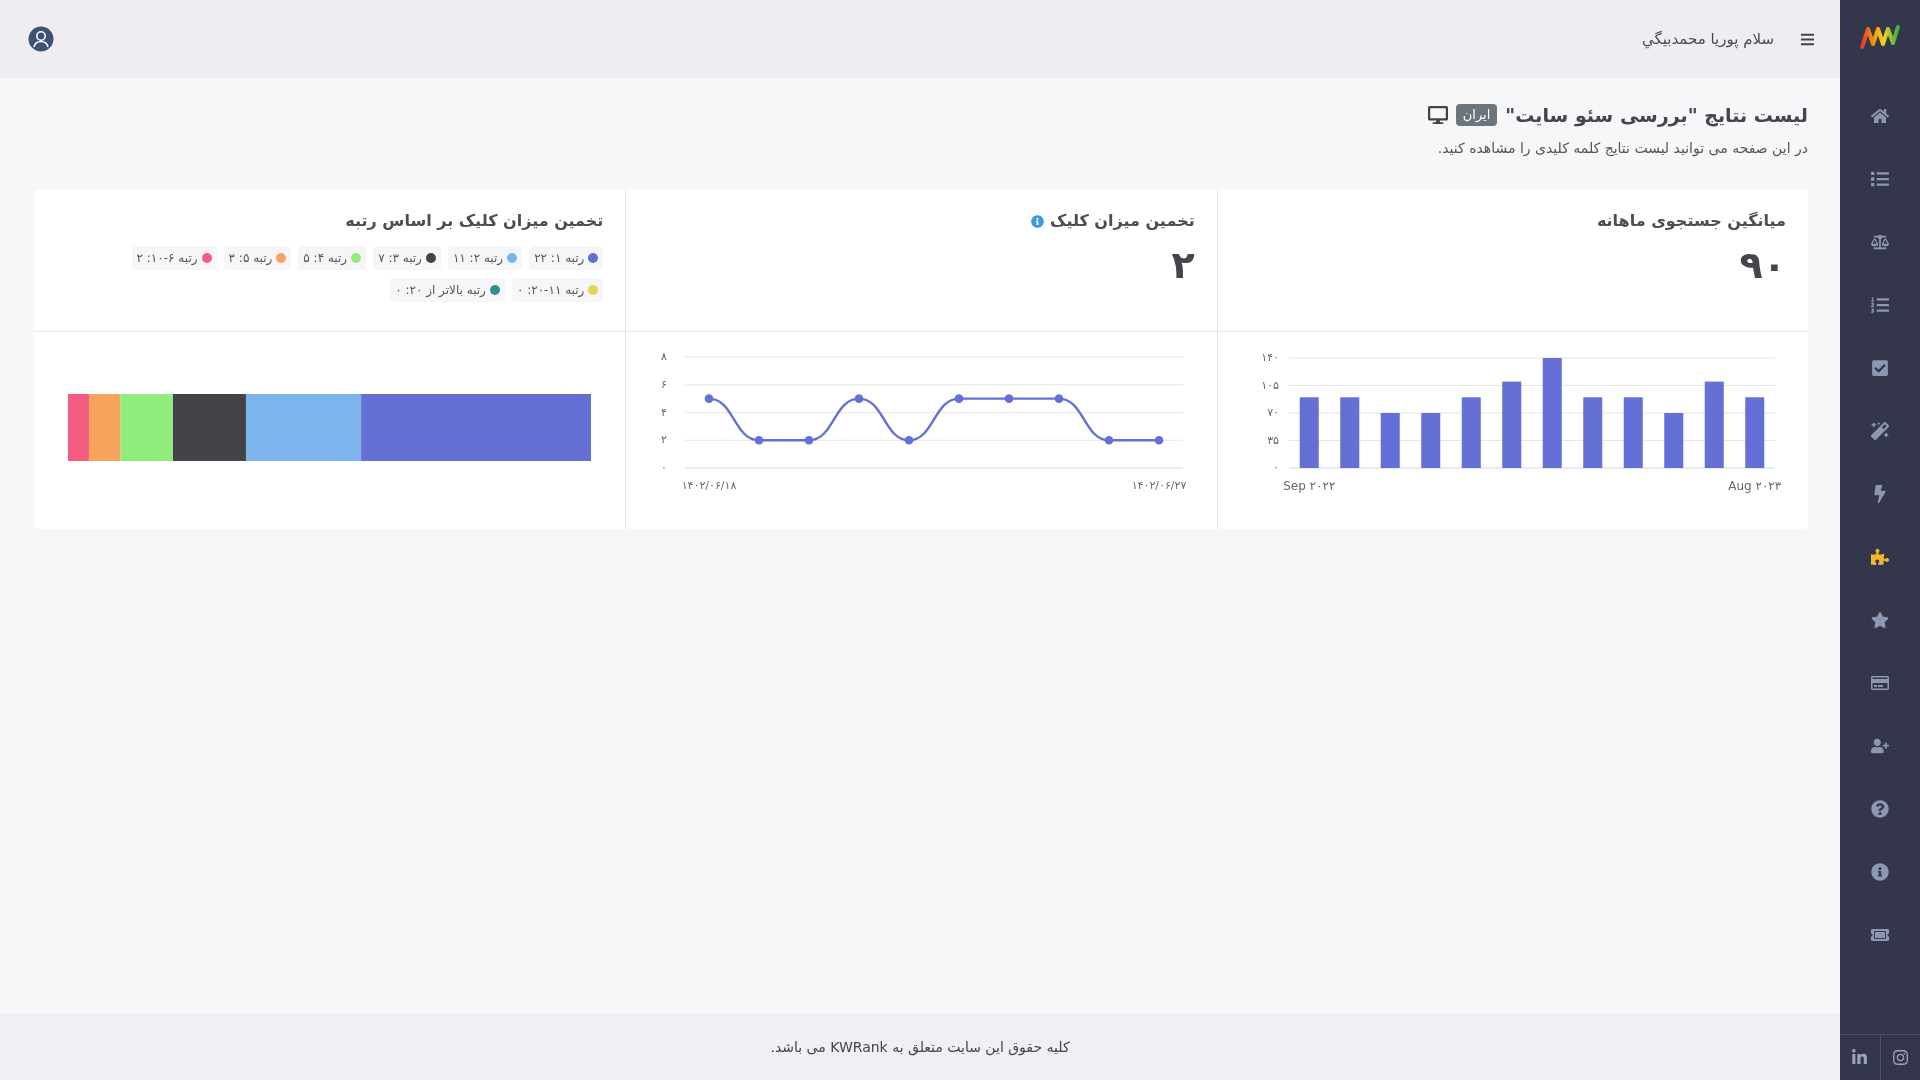 This screenshot has height=1080, width=1920. Describe the element at coordinates (1656, 116) in the screenshot. I see `page-title: لیست نتایج "بررسی سئو سایت"` at that location.